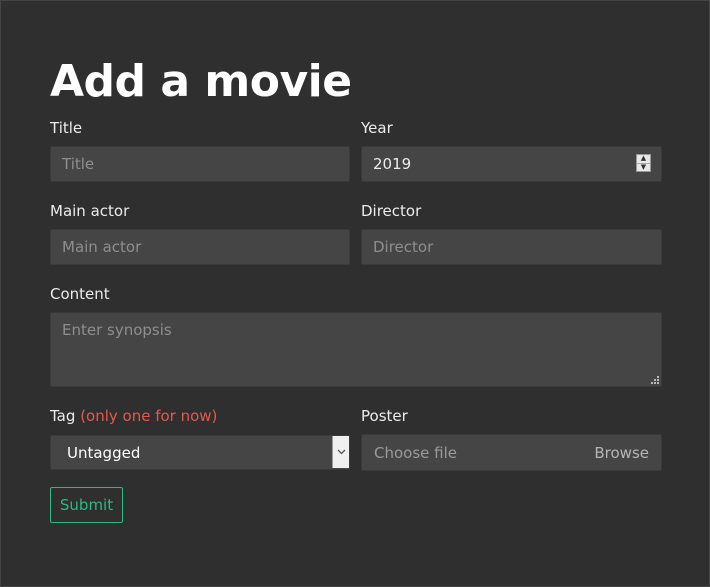 This screenshot has width=710, height=587. Describe the element at coordinates (384, 416) in the screenshot. I see `poster-label: Poster` at that location.